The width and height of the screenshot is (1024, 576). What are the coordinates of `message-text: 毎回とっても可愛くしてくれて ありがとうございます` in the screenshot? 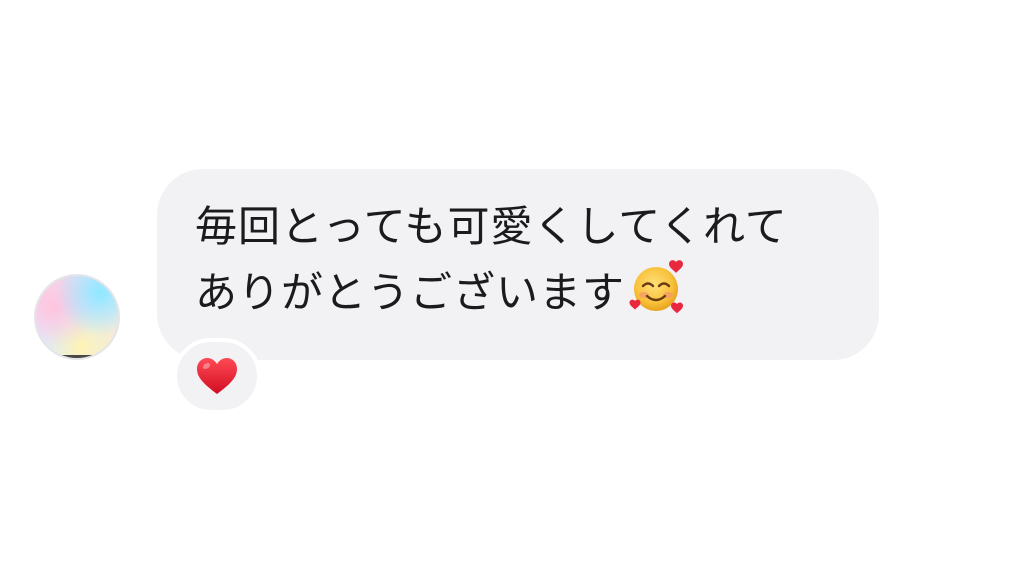 It's located at (517, 260).